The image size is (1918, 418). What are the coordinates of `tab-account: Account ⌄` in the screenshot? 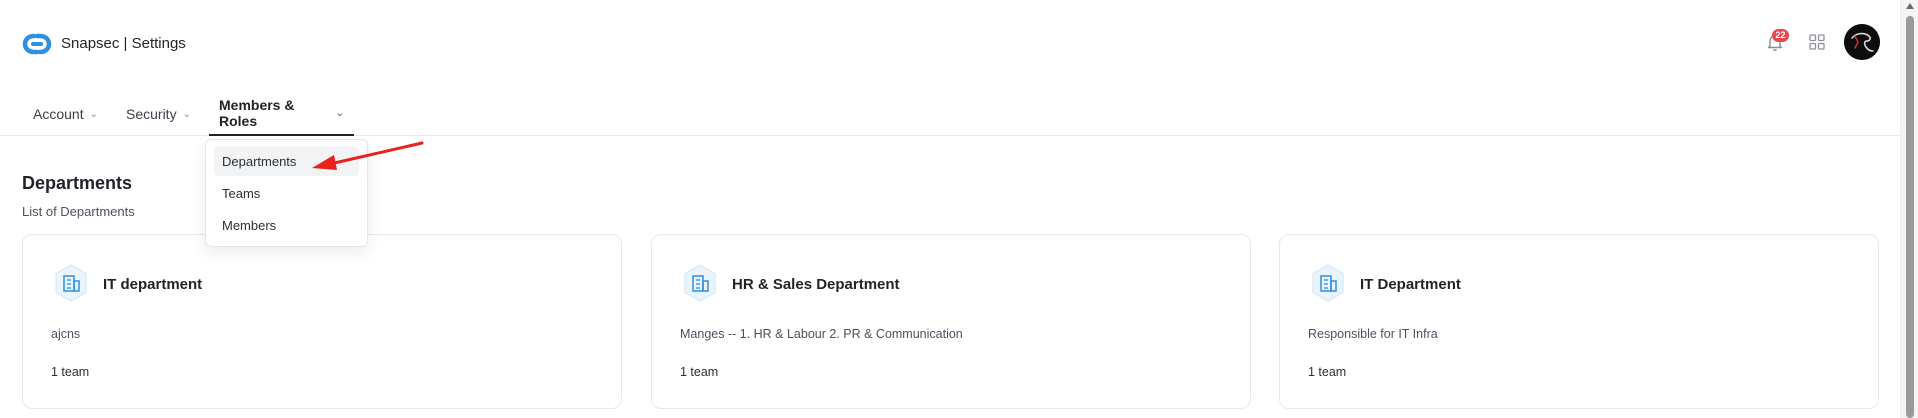 It's located at (65, 114).